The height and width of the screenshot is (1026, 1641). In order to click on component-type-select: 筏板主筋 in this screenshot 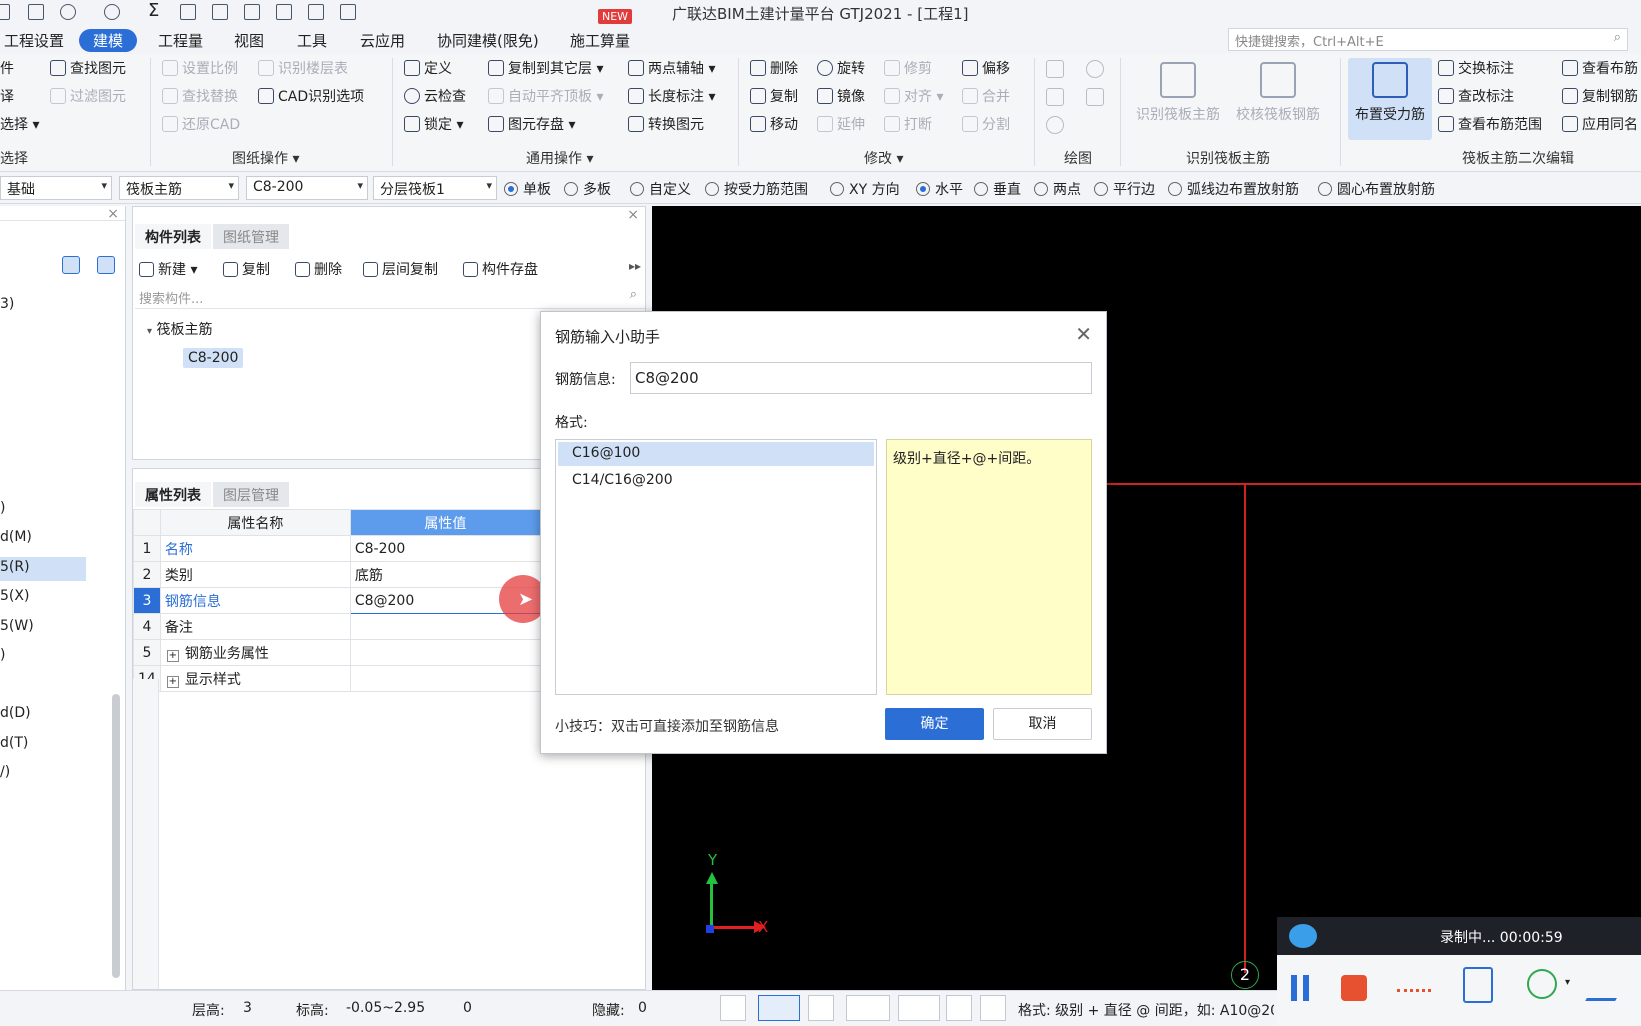, I will do `click(179, 188)`.